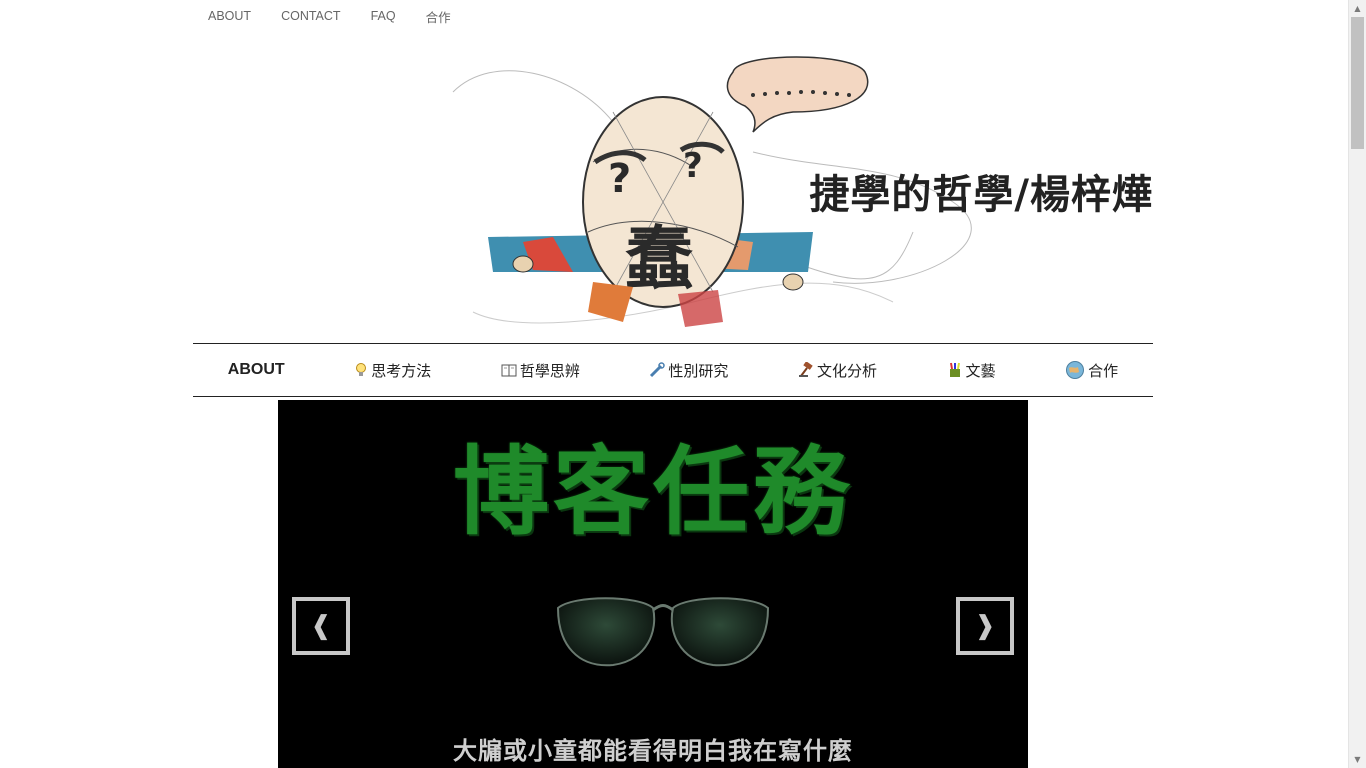  I want to click on book-icon, so click(509, 370).